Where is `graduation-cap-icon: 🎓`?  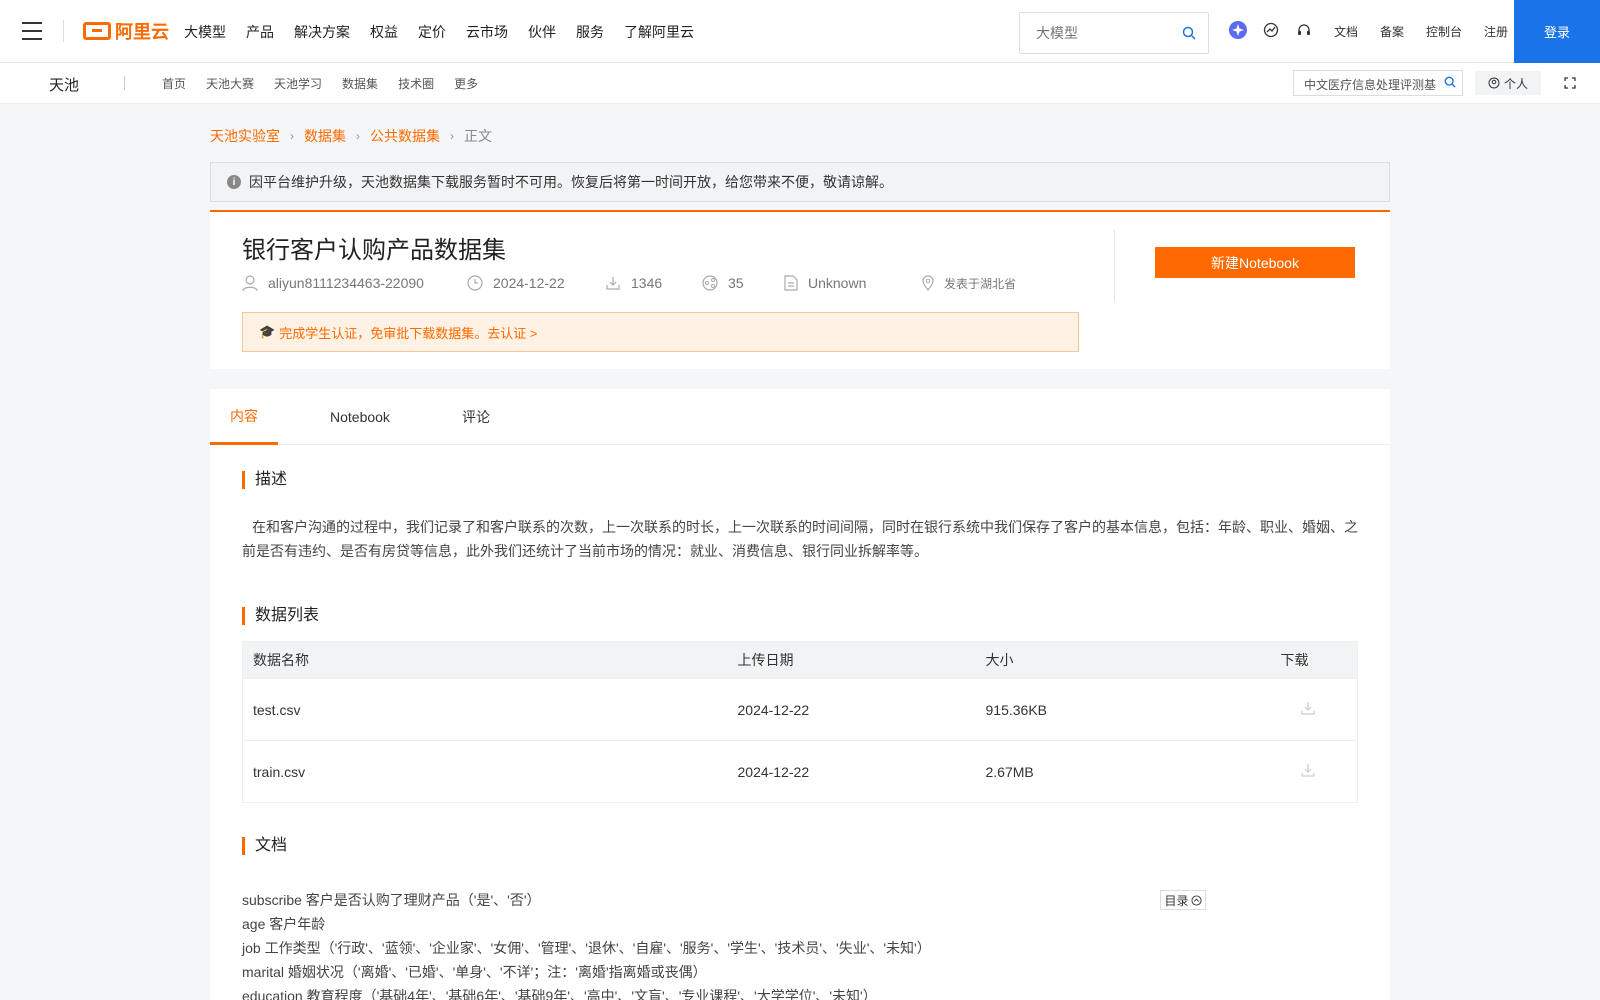 graduation-cap-icon: 🎓 is located at coordinates (267, 331).